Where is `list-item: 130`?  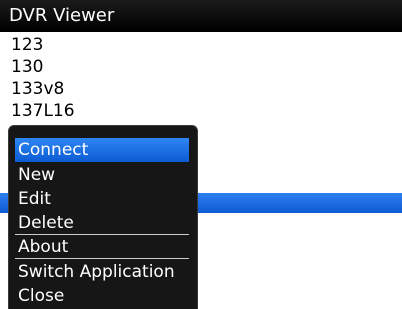
list-item: 130 is located at coordinates (201, 67).